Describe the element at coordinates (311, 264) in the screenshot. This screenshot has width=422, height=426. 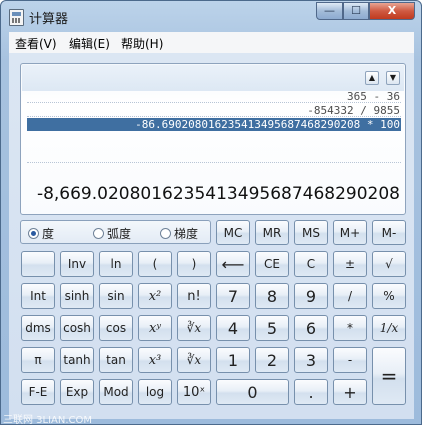
I see `clear-key: C` at that location.